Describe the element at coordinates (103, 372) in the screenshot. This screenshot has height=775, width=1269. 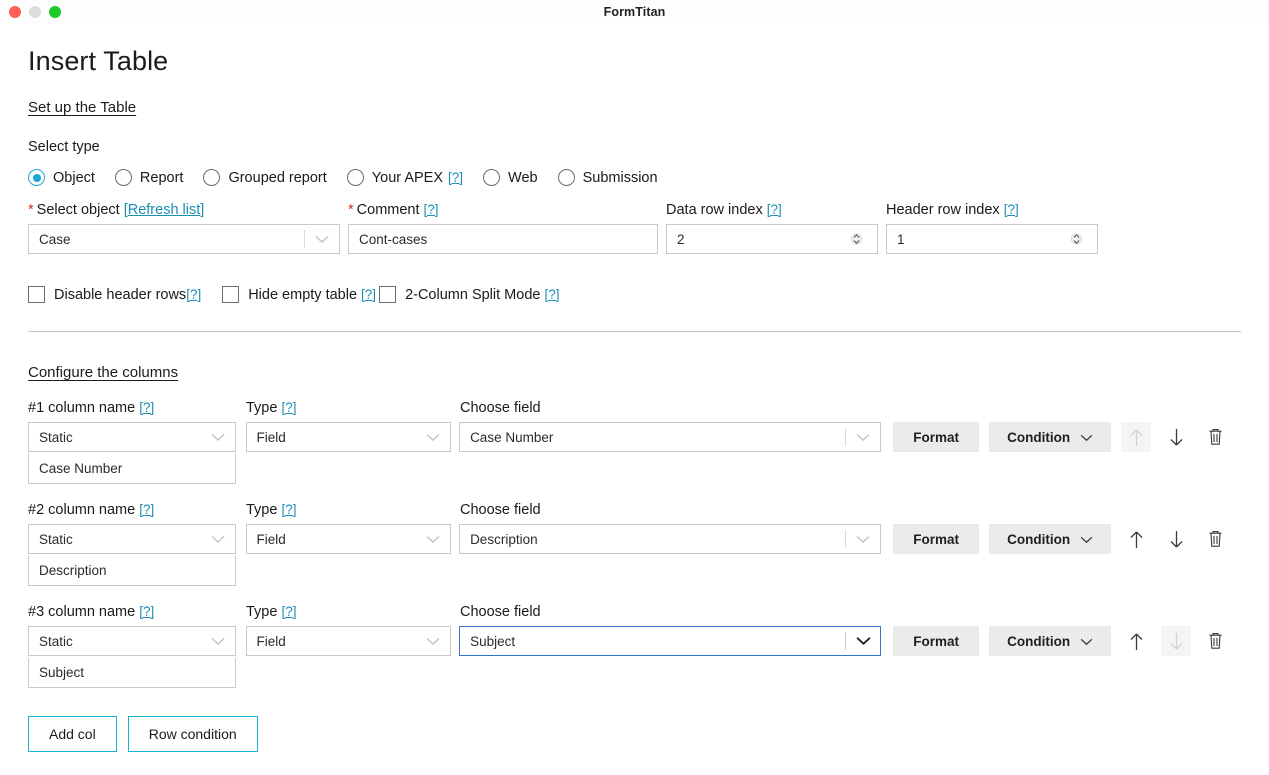
I see `configure-columns-section-header: Configure the columns` at that location.